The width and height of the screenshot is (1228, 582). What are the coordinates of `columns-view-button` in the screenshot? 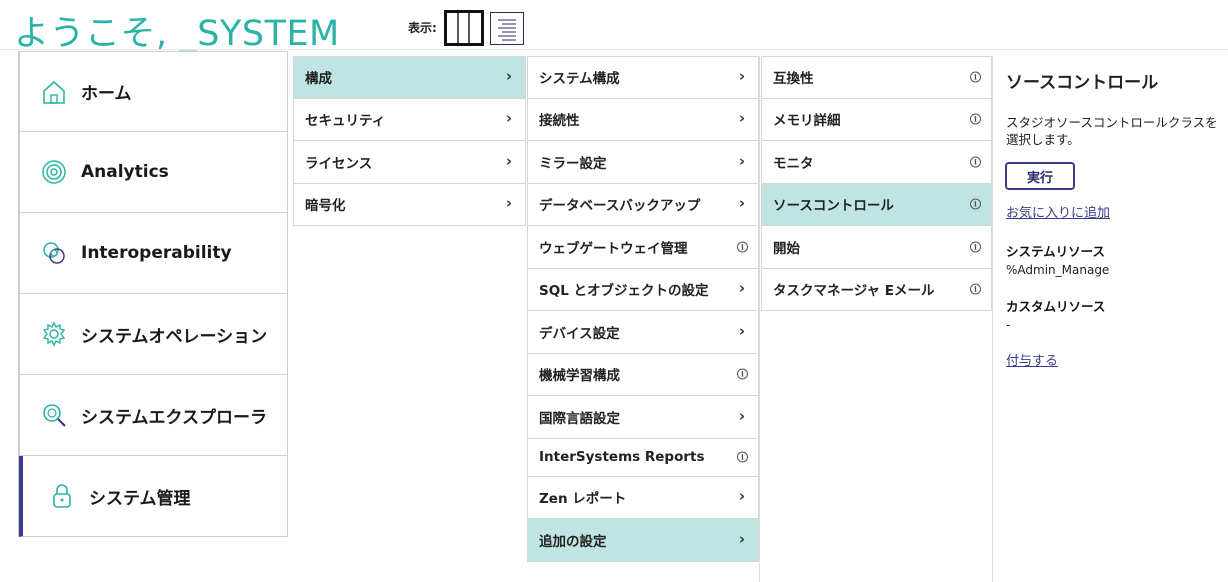 It's located at (464, 28).